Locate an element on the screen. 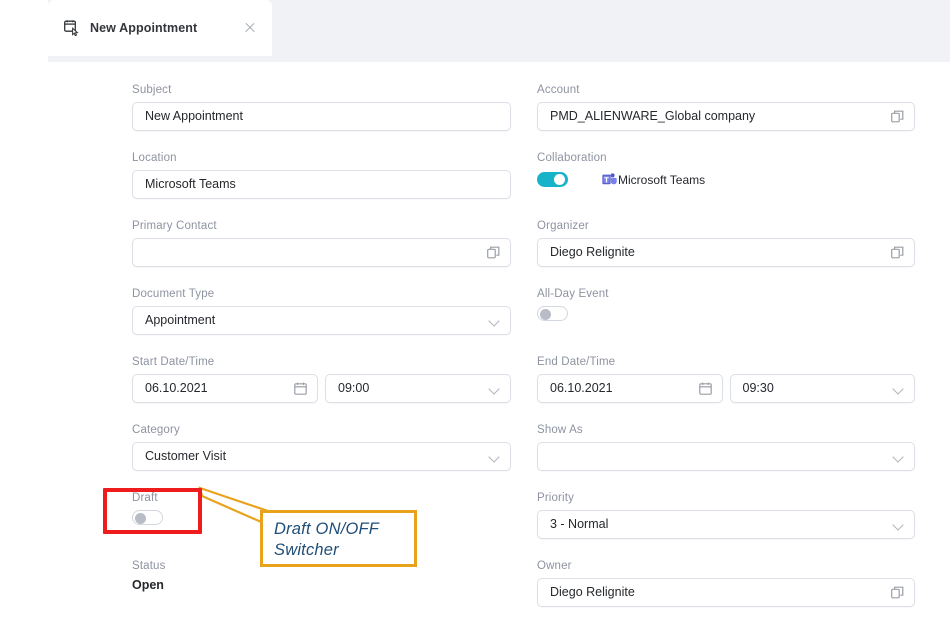 This screenshot has height=625, width=950. category-value: Customer Visit is located at coordinates (186, 456).